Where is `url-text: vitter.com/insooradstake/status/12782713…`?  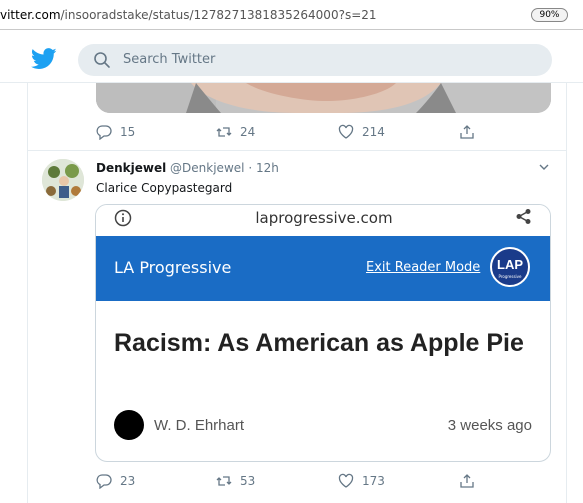 url-text: vitter.com/insooradstake/status/12782713… is located at coordinates (188, 15).